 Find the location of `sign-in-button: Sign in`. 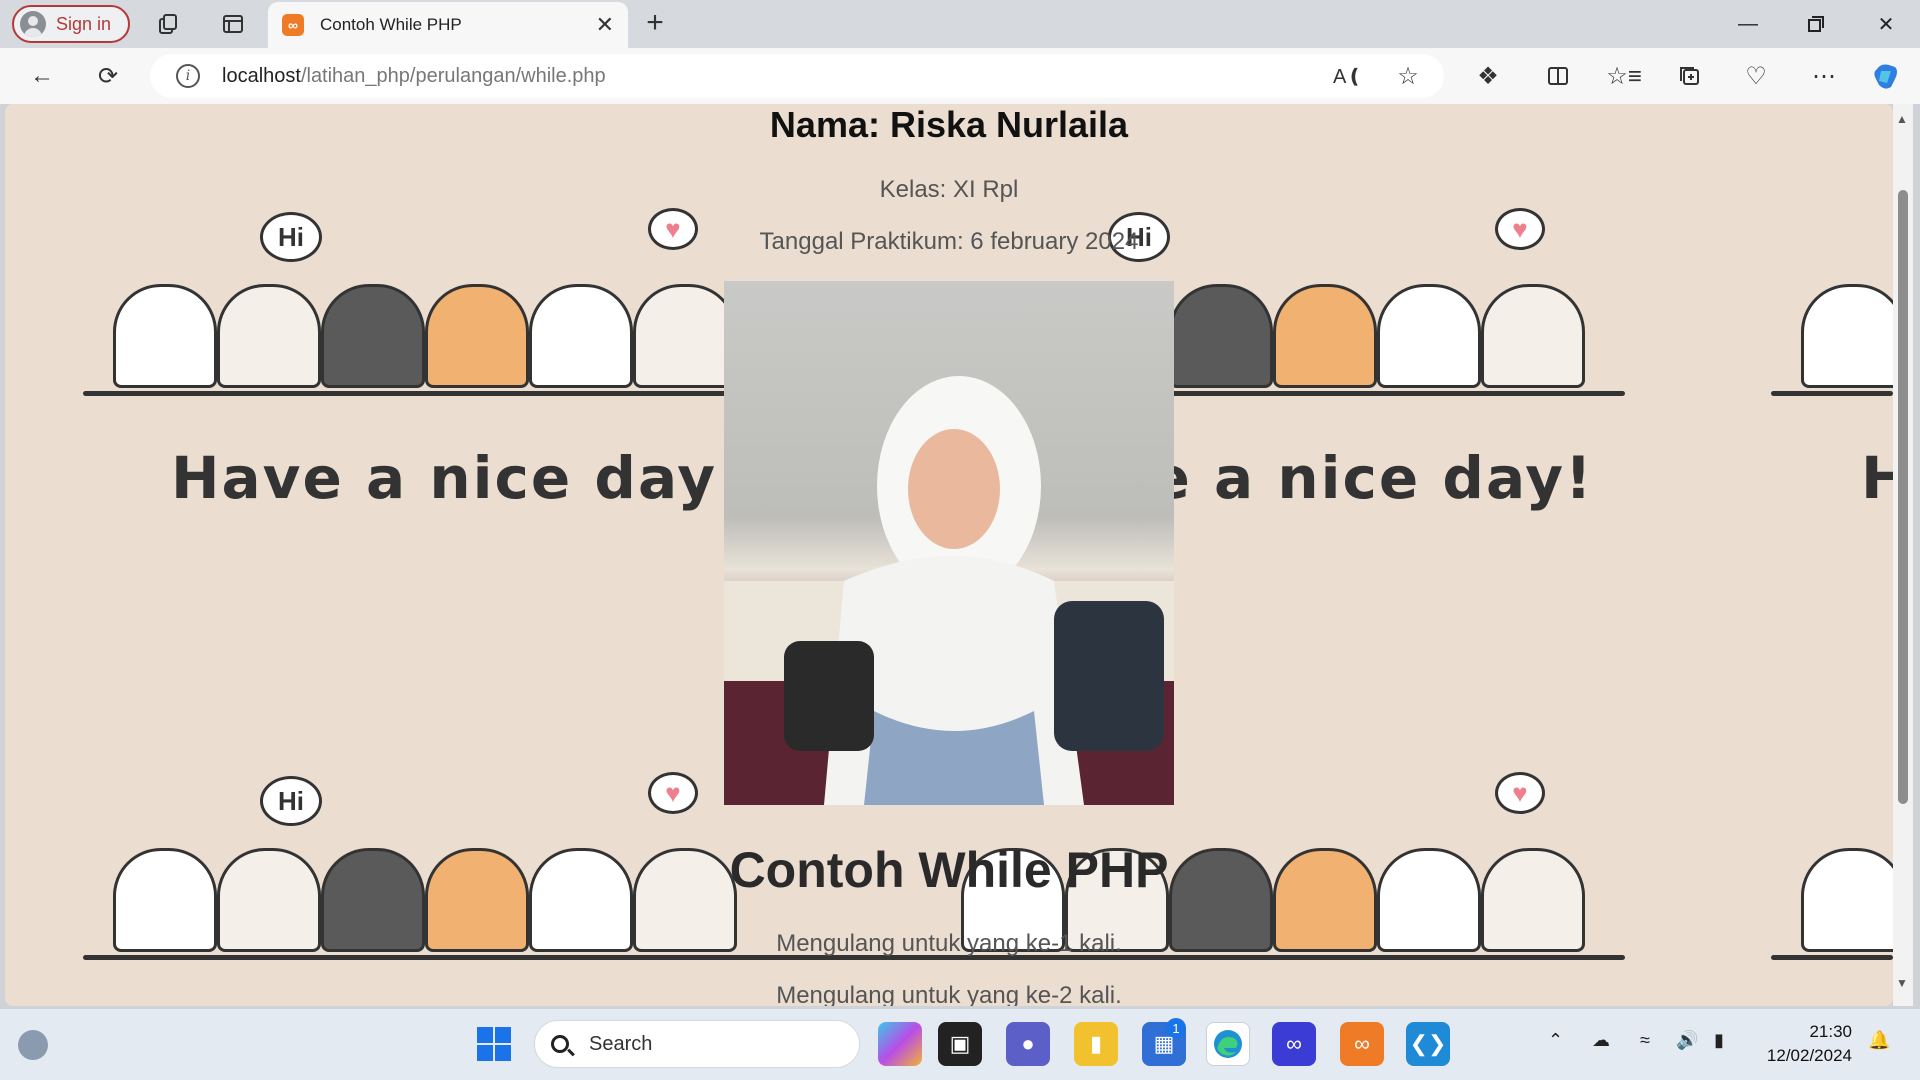

sign-in-button: Sign in is located at coordinates (71, 24).